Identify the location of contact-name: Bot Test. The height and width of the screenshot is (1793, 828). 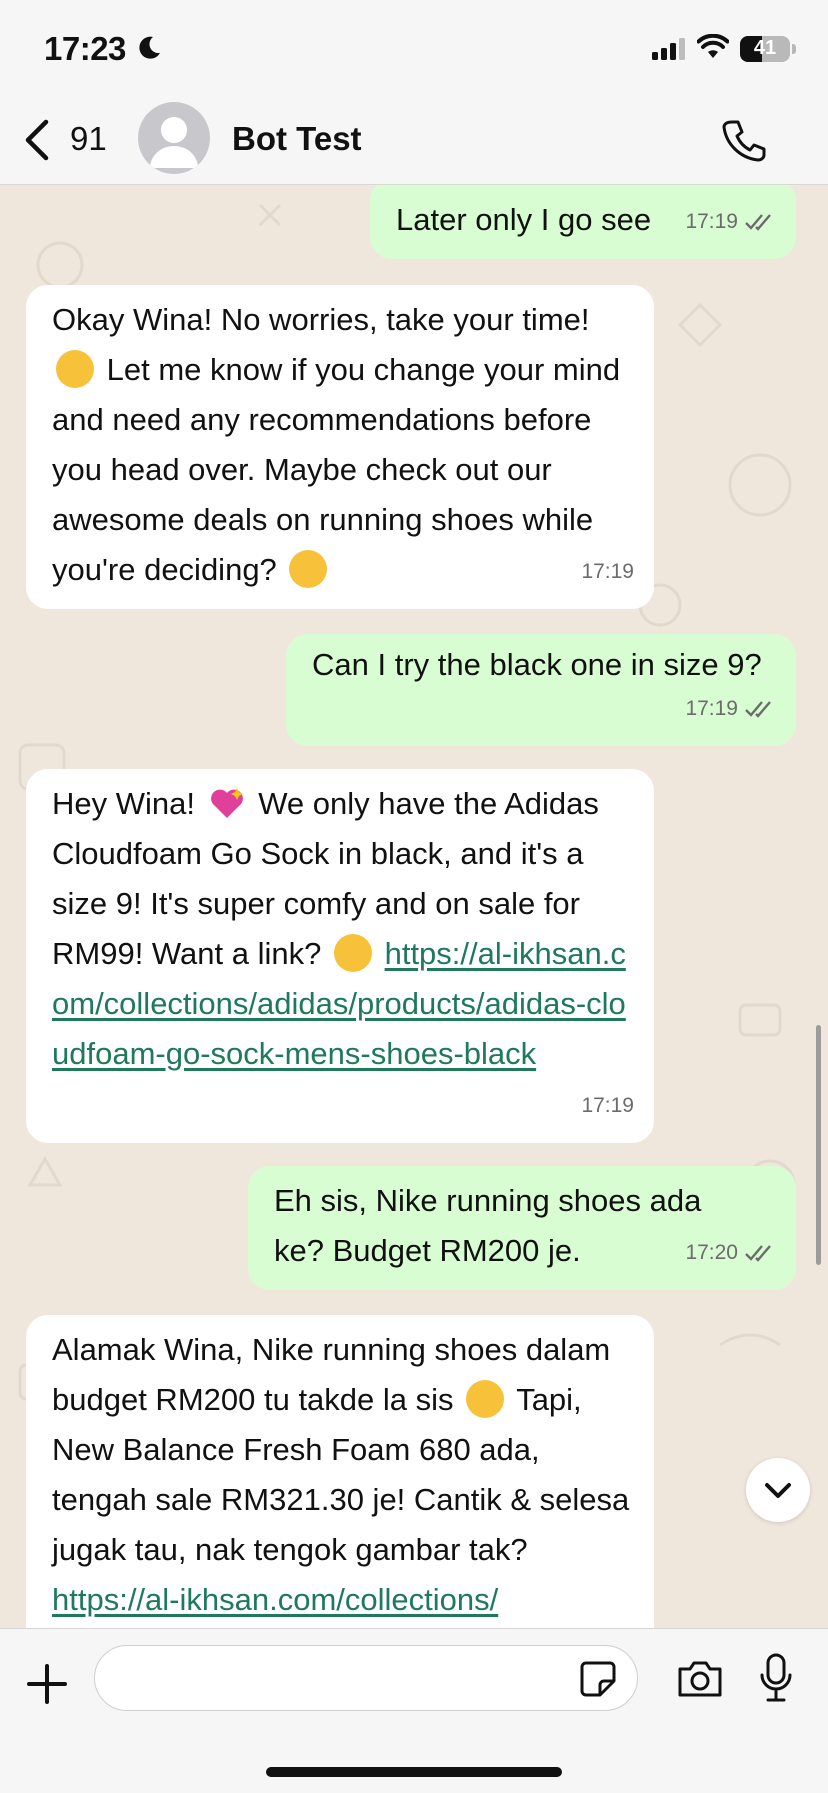
(297, 139).